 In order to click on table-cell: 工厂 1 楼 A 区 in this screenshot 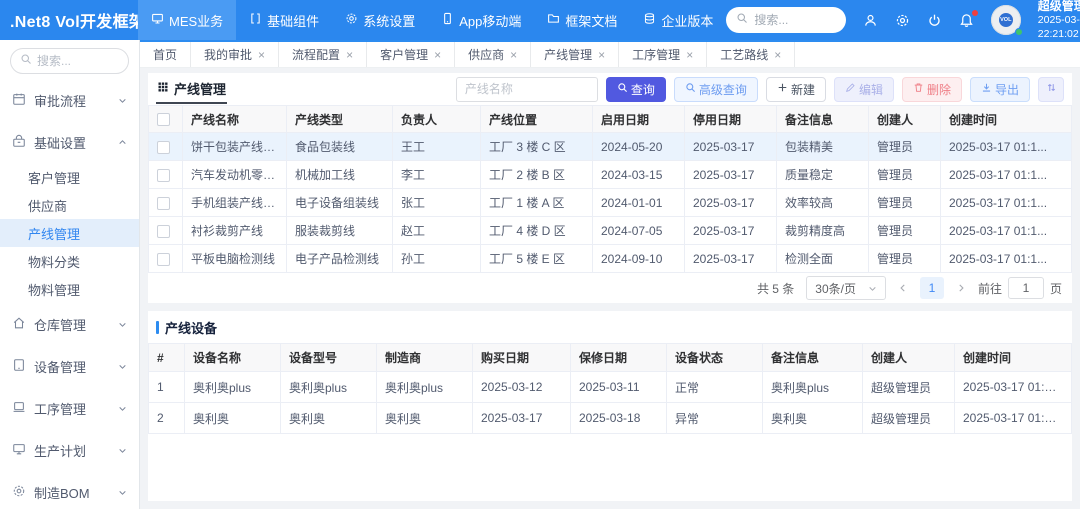, I will do `click(536, 202)`.